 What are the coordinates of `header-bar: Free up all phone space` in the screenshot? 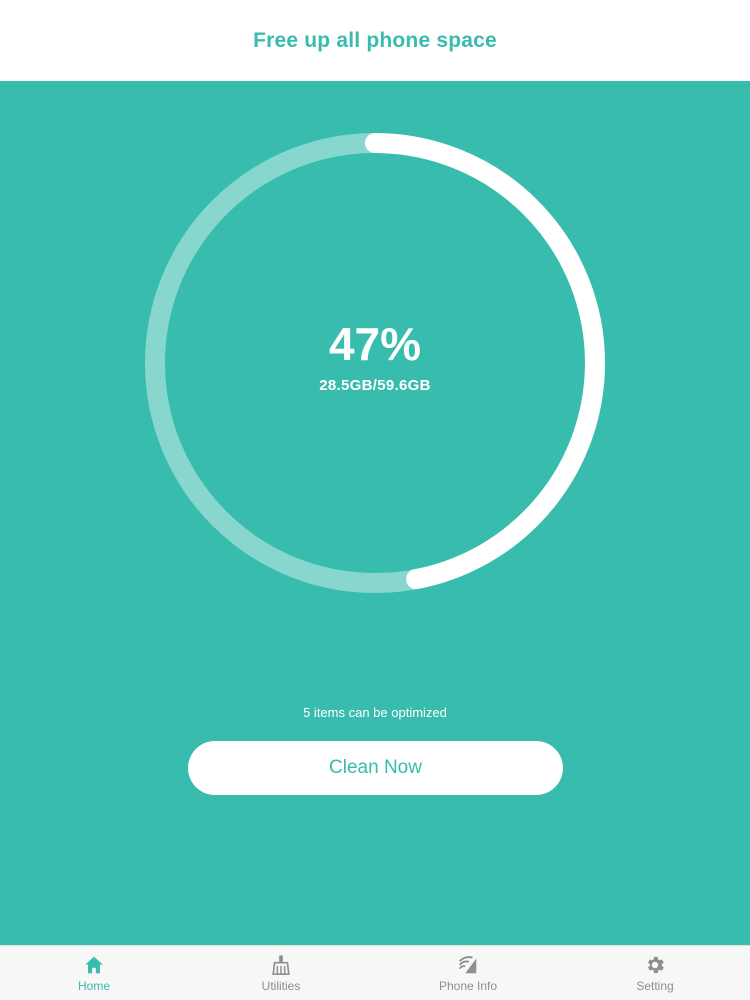 It's located at (375, 40).